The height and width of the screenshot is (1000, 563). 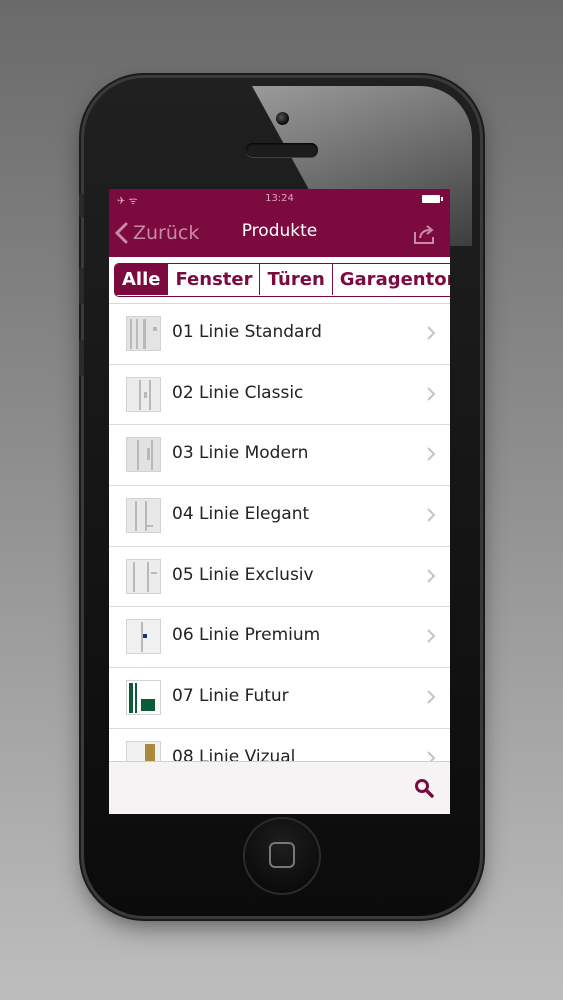 I want to click on segment-fenster: Fenster, so click(x=214, y=279).